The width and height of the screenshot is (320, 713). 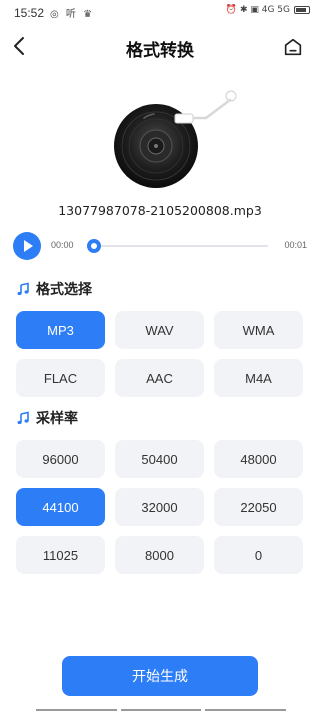 I want to click on rate-option-44100: 44100, so click(x=60, y=507).